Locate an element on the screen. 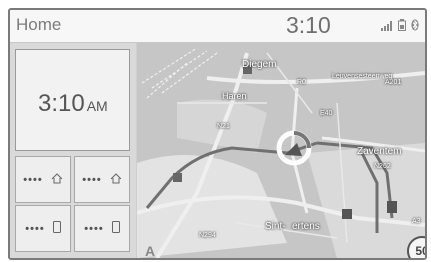  status-icons is located at coordinates (400, 27).